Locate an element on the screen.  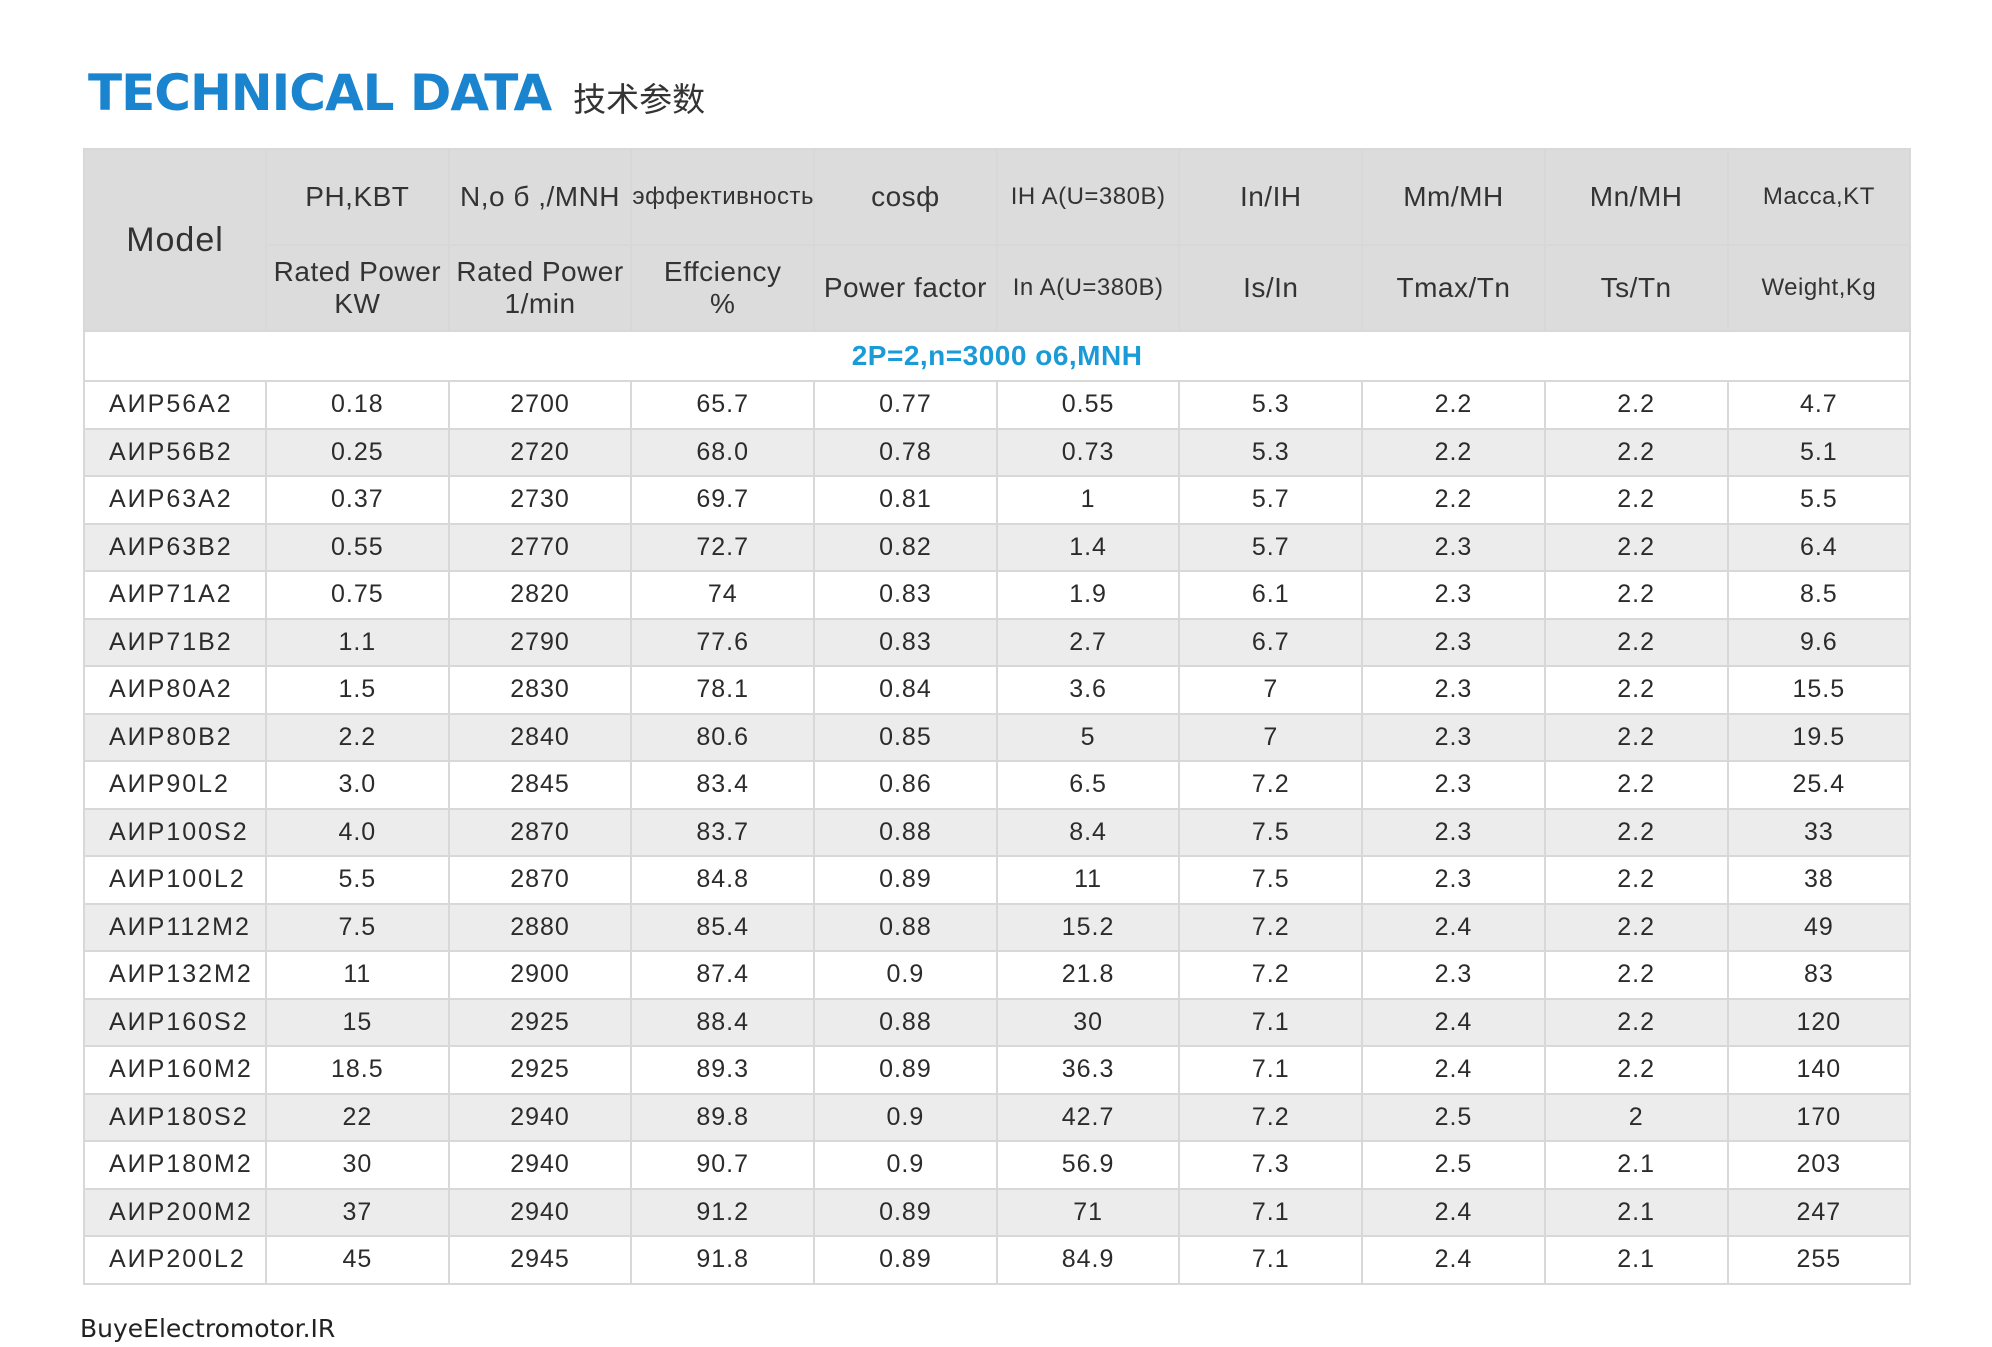
value-cell: 85.4 is located at coordinates (723, 927).